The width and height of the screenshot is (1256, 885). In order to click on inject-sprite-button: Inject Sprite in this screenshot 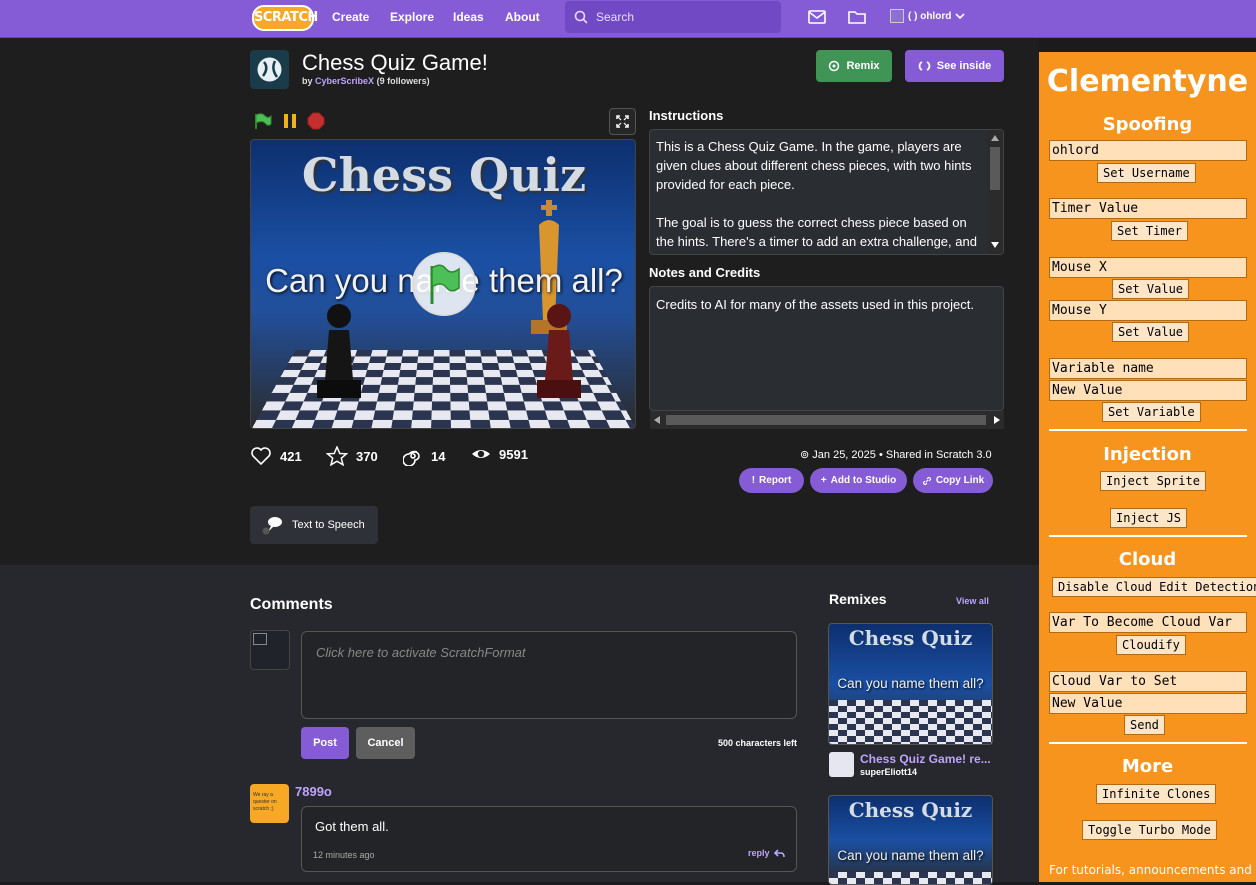, I will do `click(1153, 481)`.